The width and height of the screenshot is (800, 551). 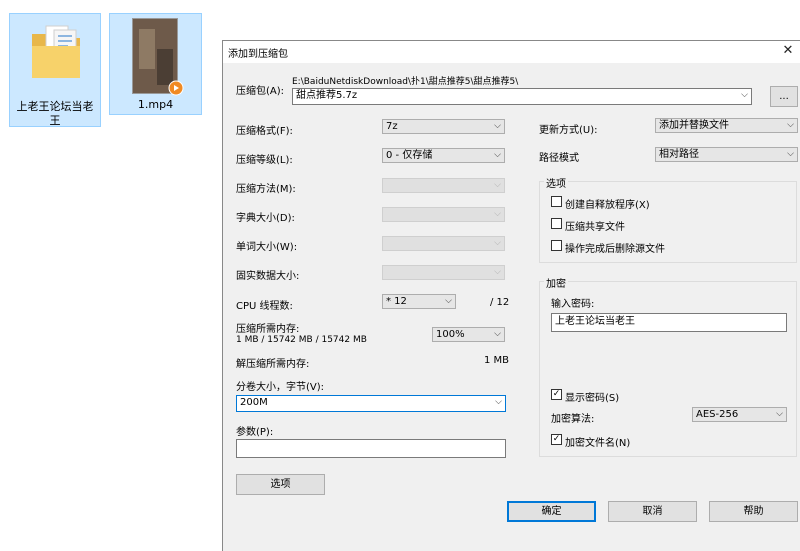 What do you see at coordinates (717, 414) in the screenshot?
I see `enc-method-value: AES-256` at bounding box center [717, 414].